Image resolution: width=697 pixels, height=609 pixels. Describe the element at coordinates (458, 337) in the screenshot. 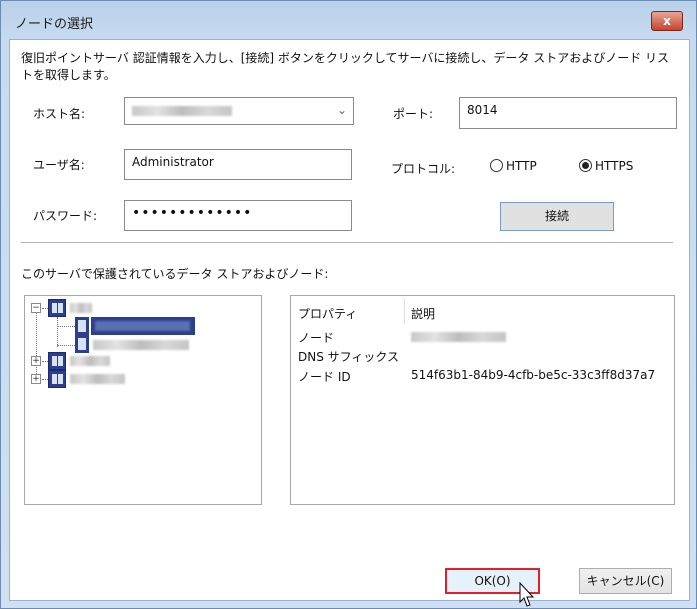

I see `property-value-redacted` at that location.